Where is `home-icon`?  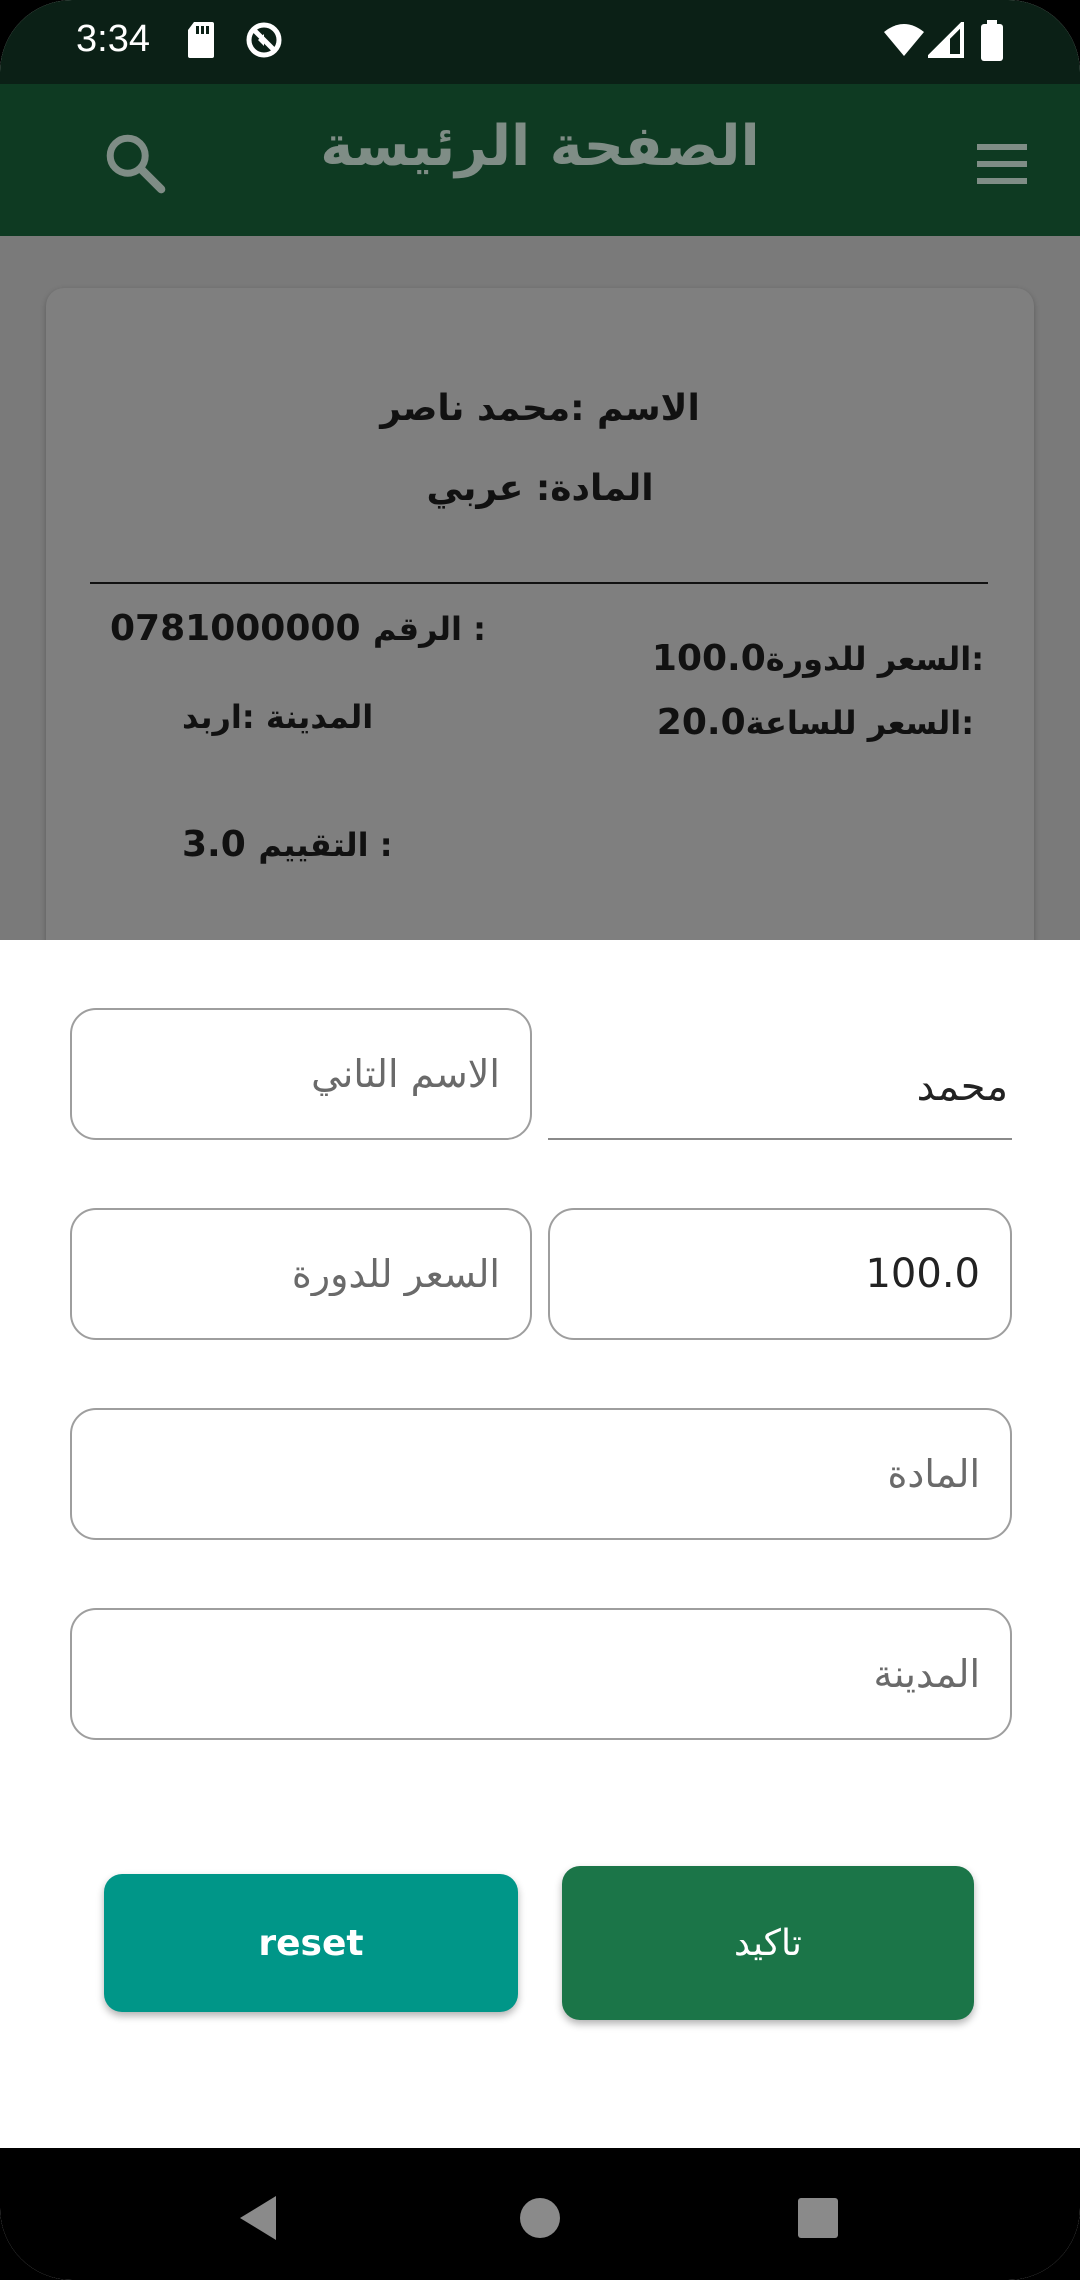
home-icon is located at coordinates (540, 2218).